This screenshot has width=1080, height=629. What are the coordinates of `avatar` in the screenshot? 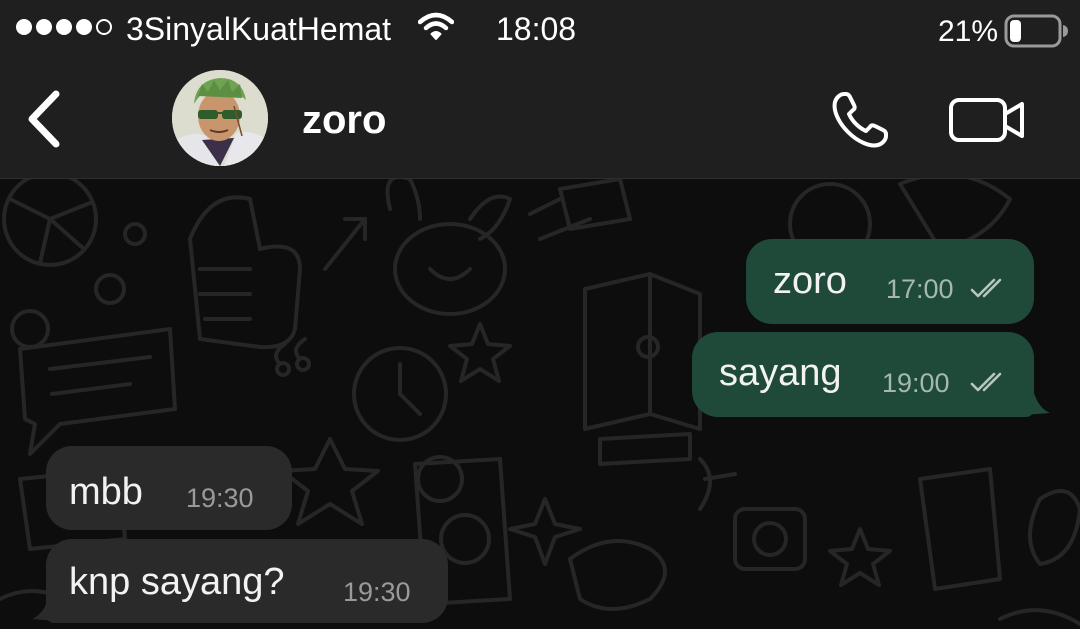 It's located at (220, 118).